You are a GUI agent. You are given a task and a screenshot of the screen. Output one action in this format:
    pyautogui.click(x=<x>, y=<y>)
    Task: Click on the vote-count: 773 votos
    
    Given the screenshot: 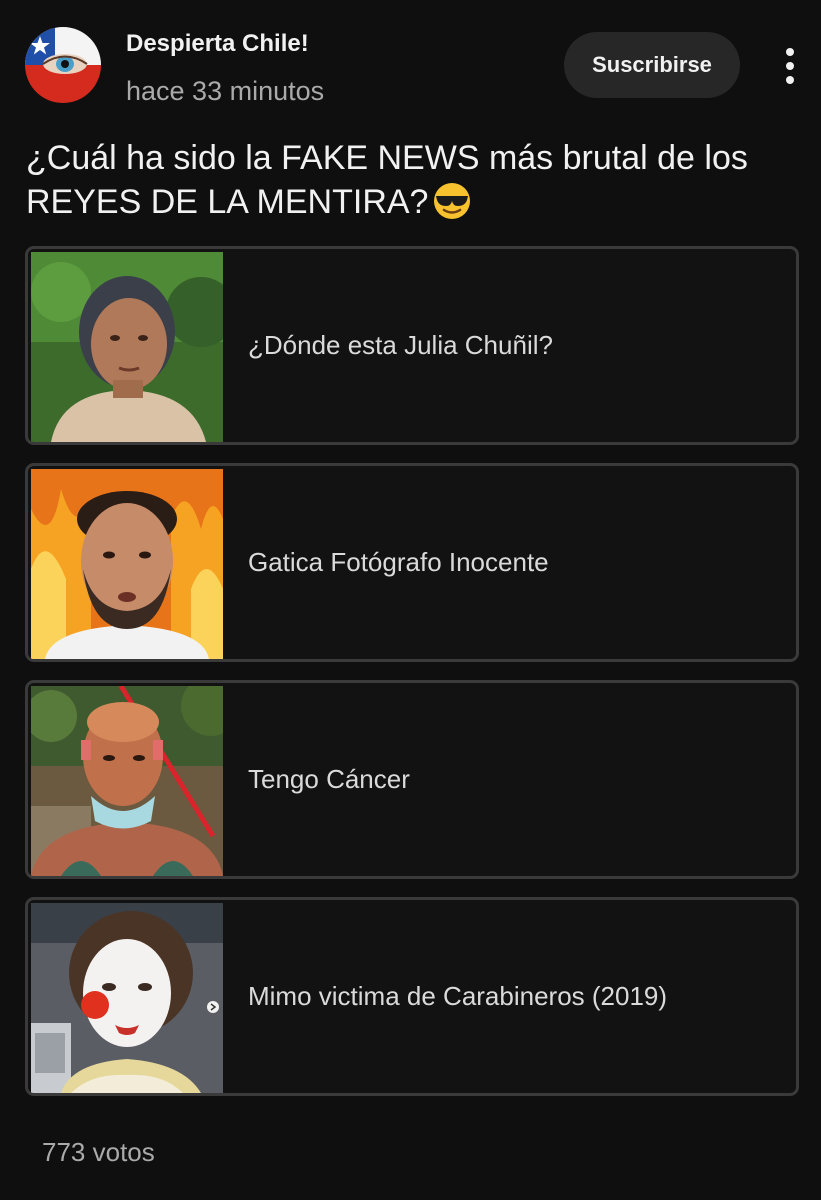 What is the action you would take?
    pyautogui.click(x=98, y=1152)
    